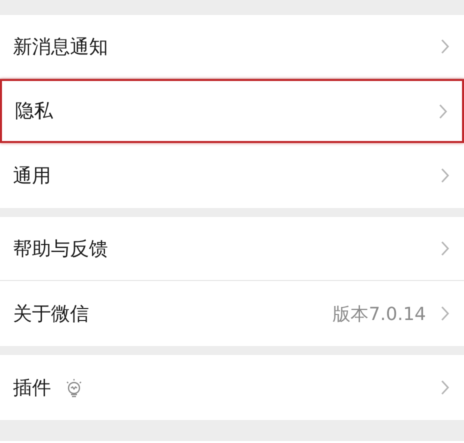 The width and height of the screenshot is (464, 443). Describe the element at coordinates (232, 175) in the screenshot. I see `settings-row: 通用` at that location.